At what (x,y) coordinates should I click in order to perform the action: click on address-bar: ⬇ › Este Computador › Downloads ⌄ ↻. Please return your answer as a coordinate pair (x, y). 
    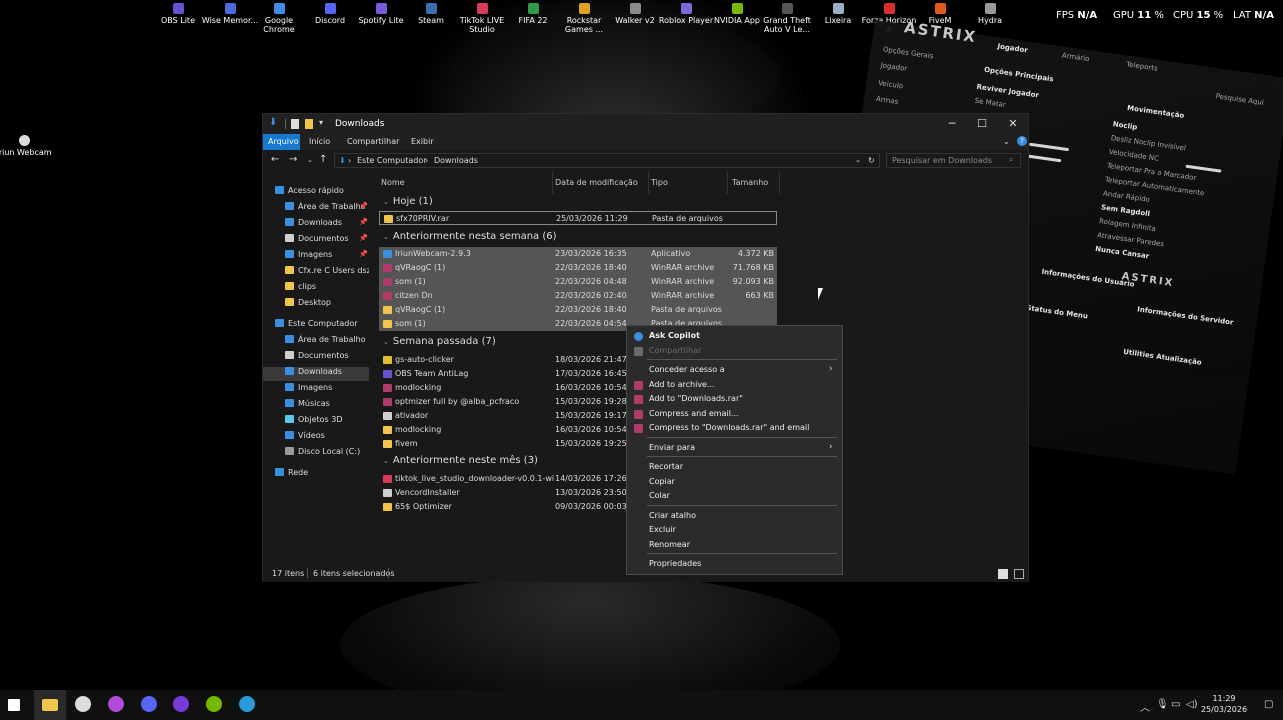
    Looking at the image, I should click on (607, 160).